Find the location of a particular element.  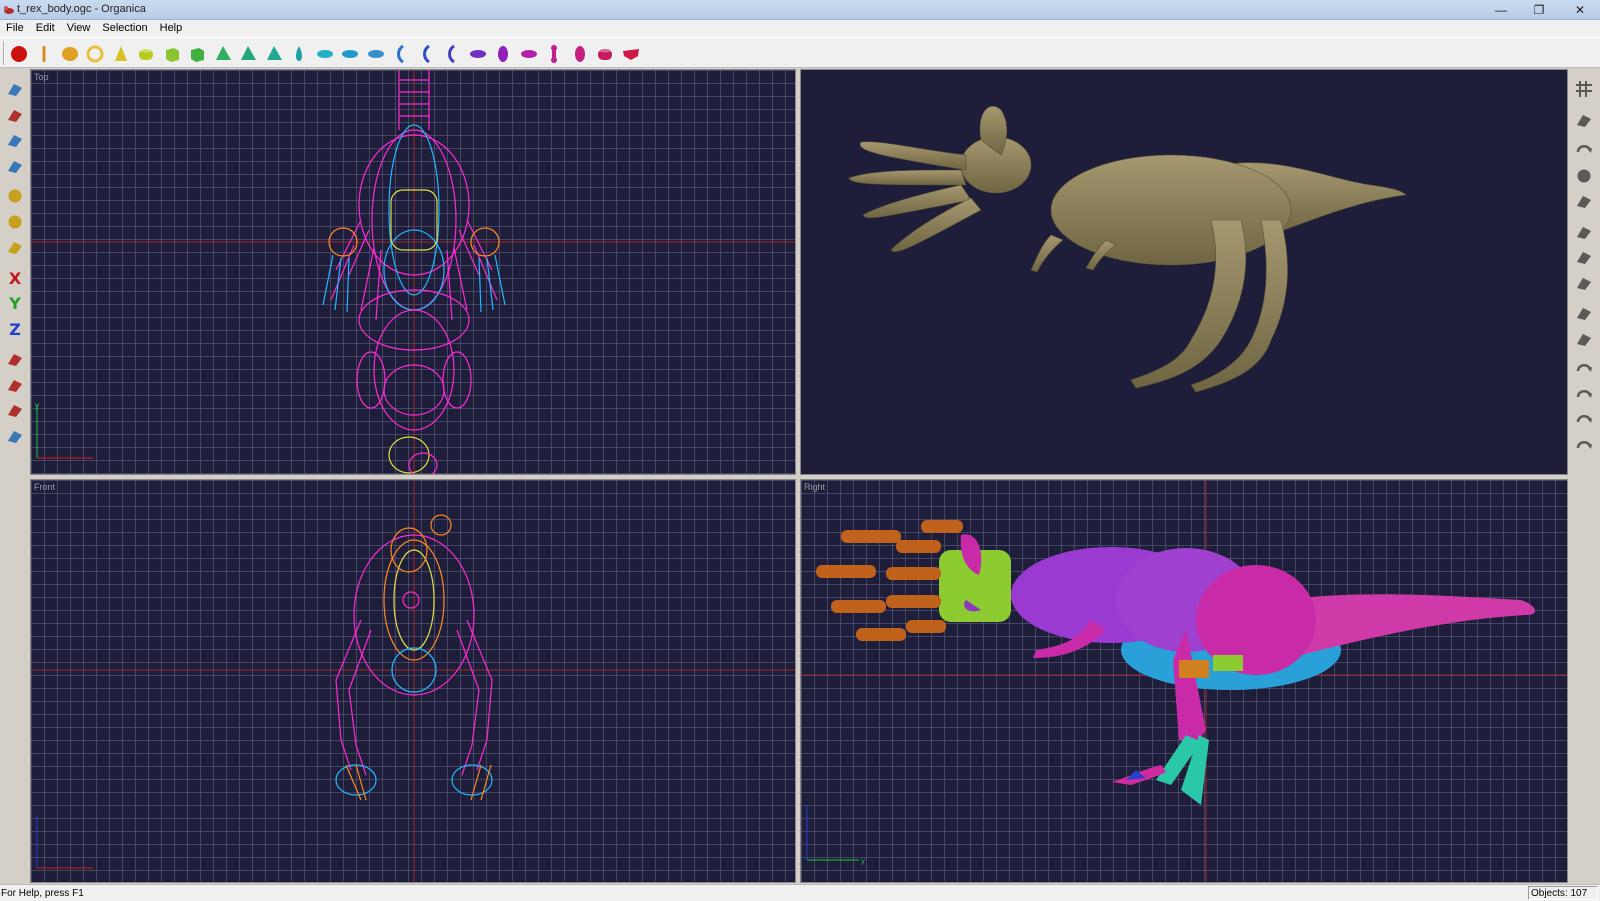

primitive-button-sphere-red is located at coordinates (18, 53).